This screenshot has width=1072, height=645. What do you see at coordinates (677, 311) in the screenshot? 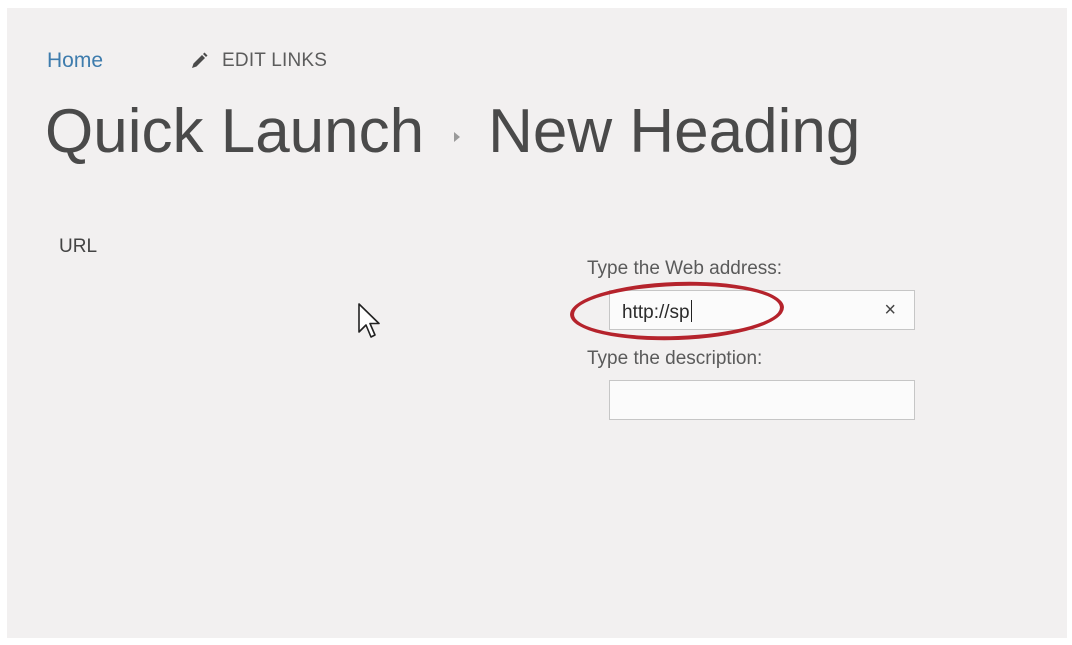
I see `red-highlight-ellipse` at bounding box center [677, 311].